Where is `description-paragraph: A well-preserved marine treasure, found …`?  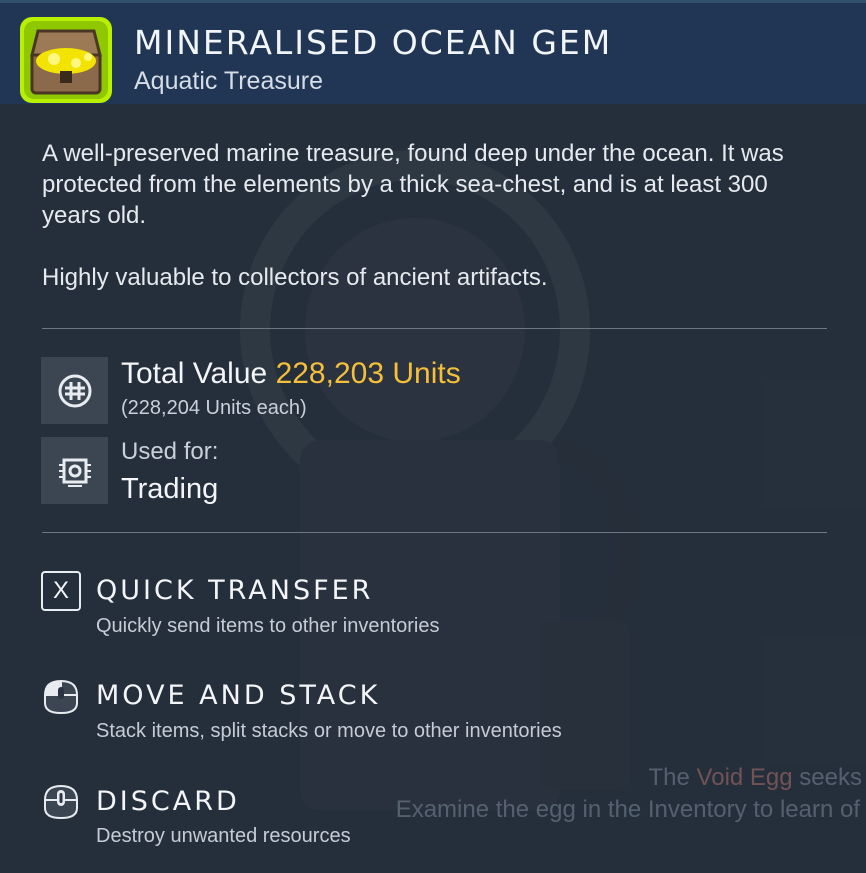 description-paragraph: A well-preserved marine treasure, found … is located at coordinates (413, 184).